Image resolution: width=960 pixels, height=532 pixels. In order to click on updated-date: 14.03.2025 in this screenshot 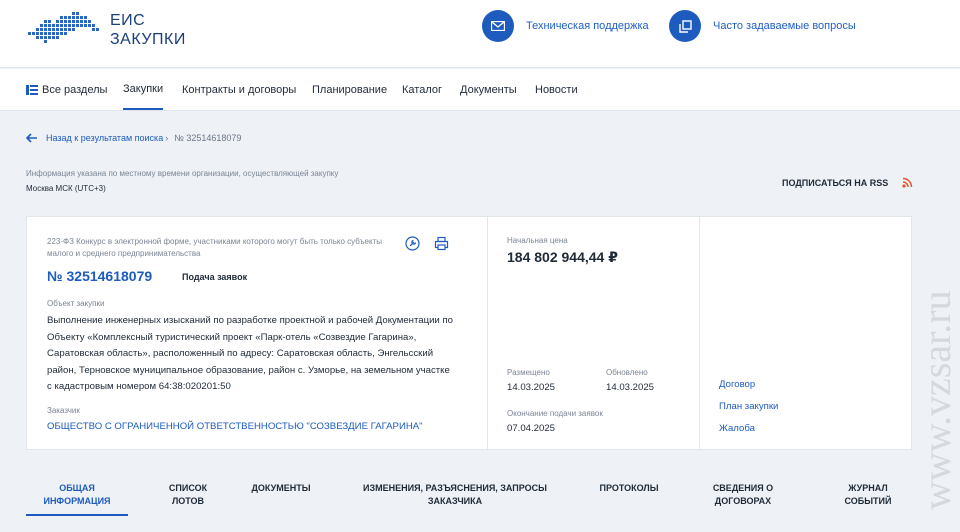, I will do `click(630, 387)`.